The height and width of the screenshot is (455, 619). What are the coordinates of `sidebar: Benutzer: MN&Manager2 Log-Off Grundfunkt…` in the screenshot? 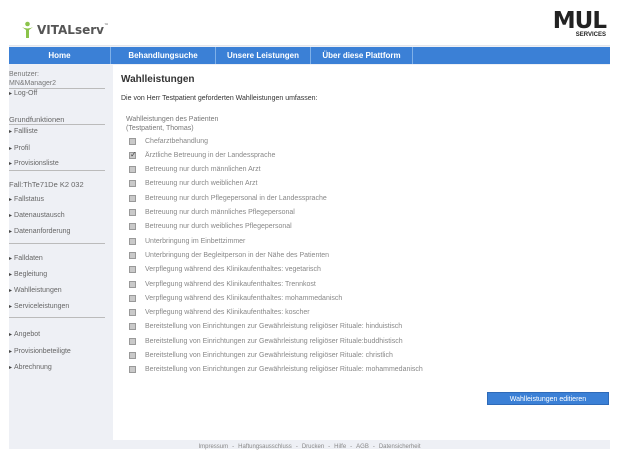 It's located at (60, 242).